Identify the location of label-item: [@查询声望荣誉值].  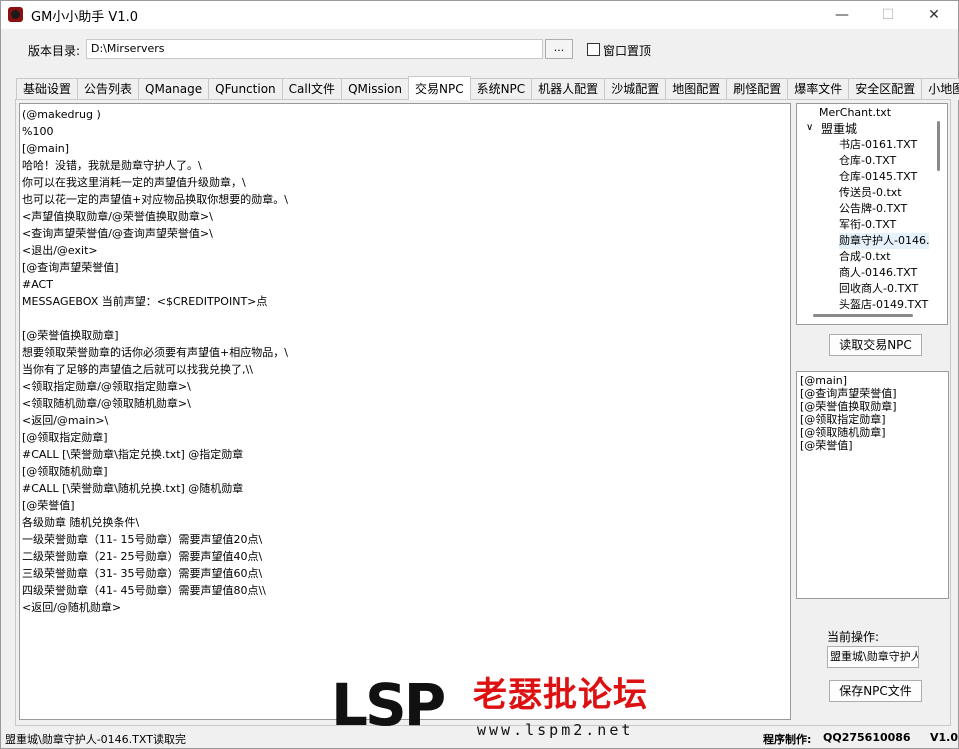
(848, 393).